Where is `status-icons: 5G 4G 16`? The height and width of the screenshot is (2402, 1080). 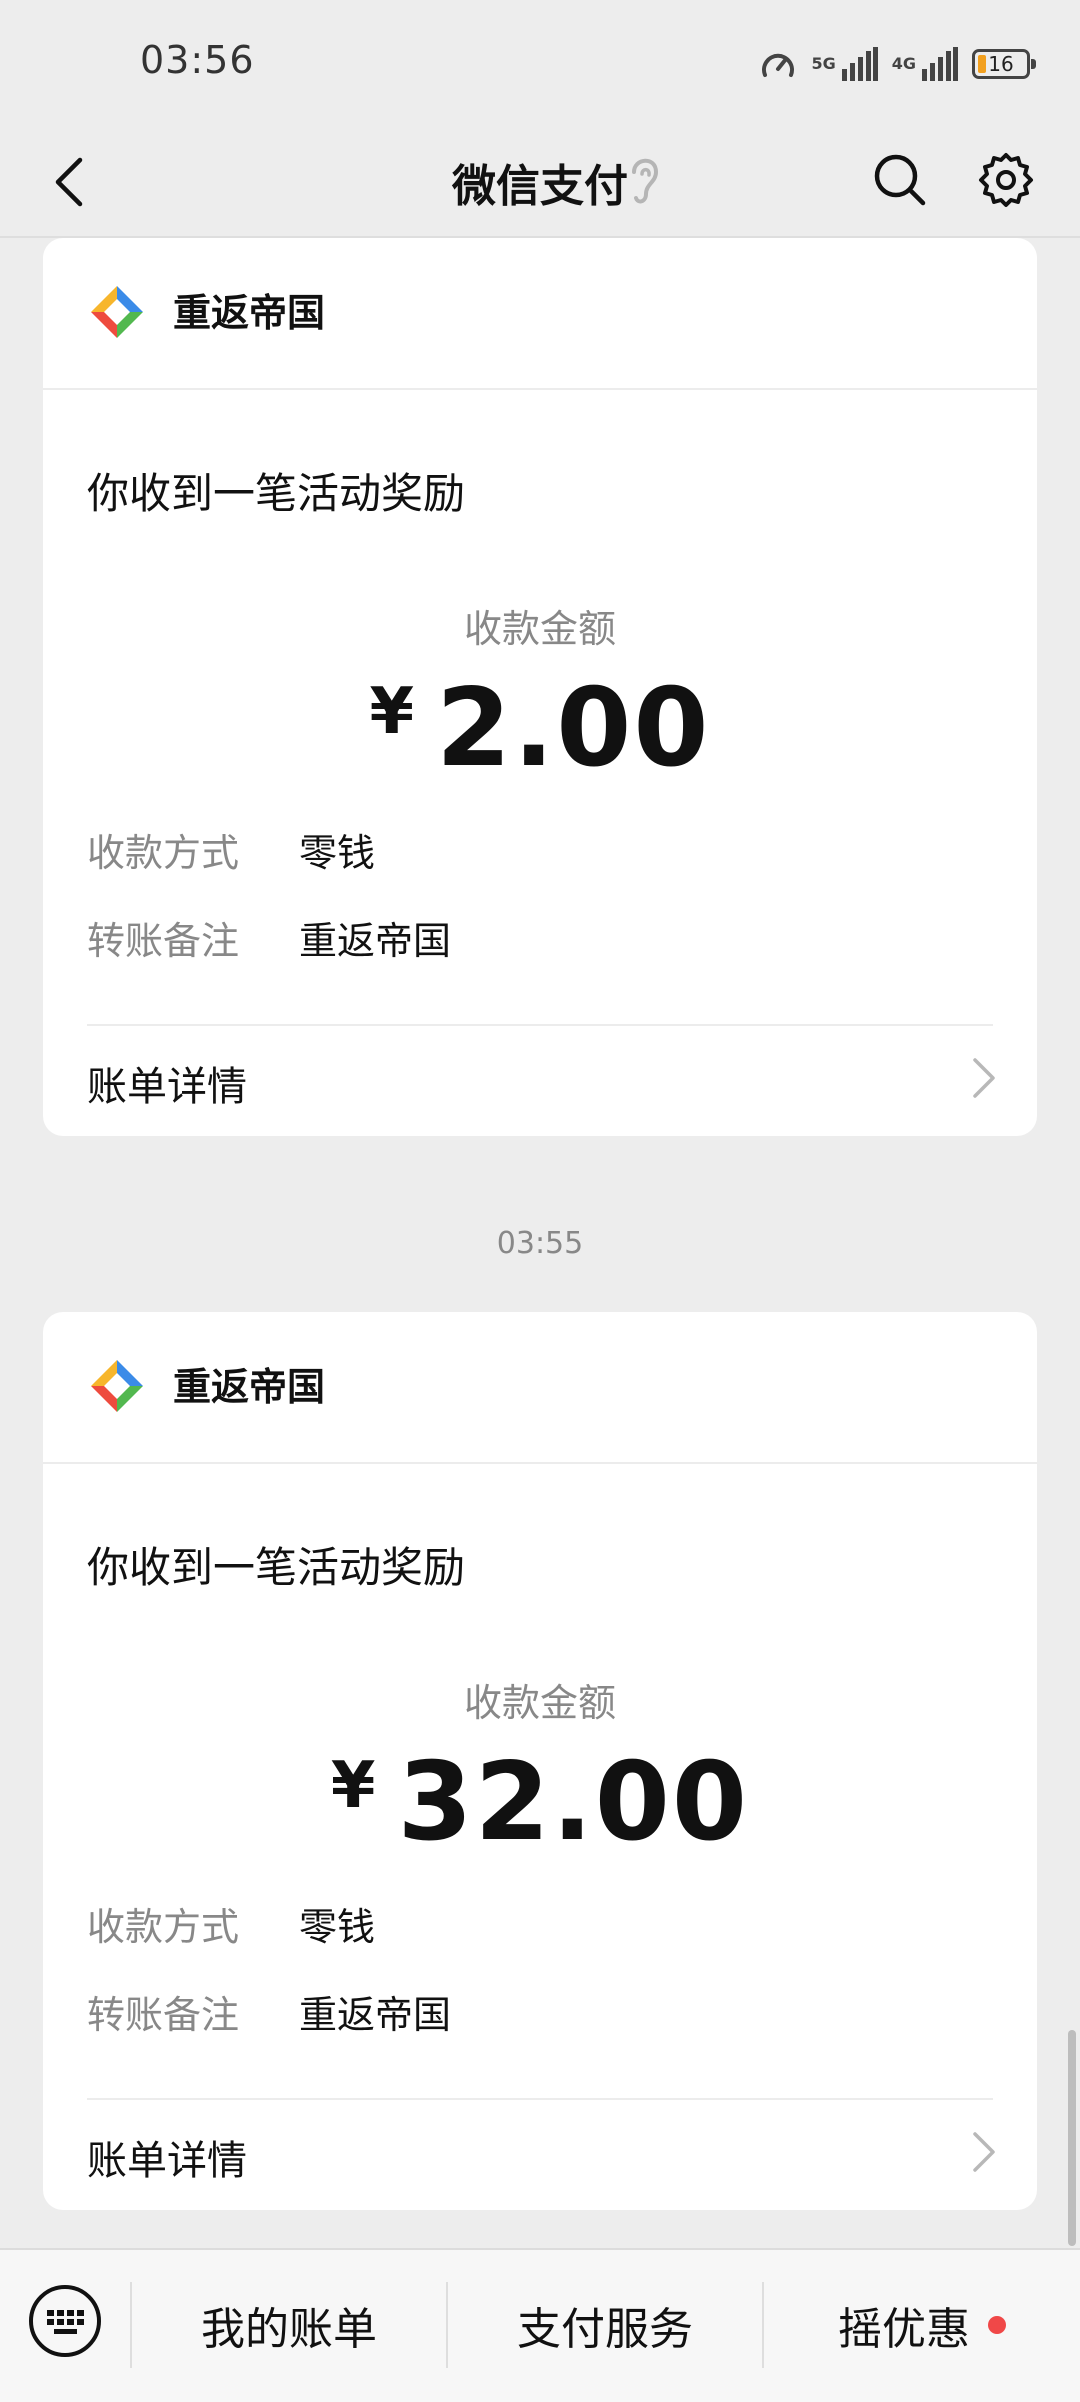 status-icons: 5G 4G 16 is located at coordinates (897, 64).